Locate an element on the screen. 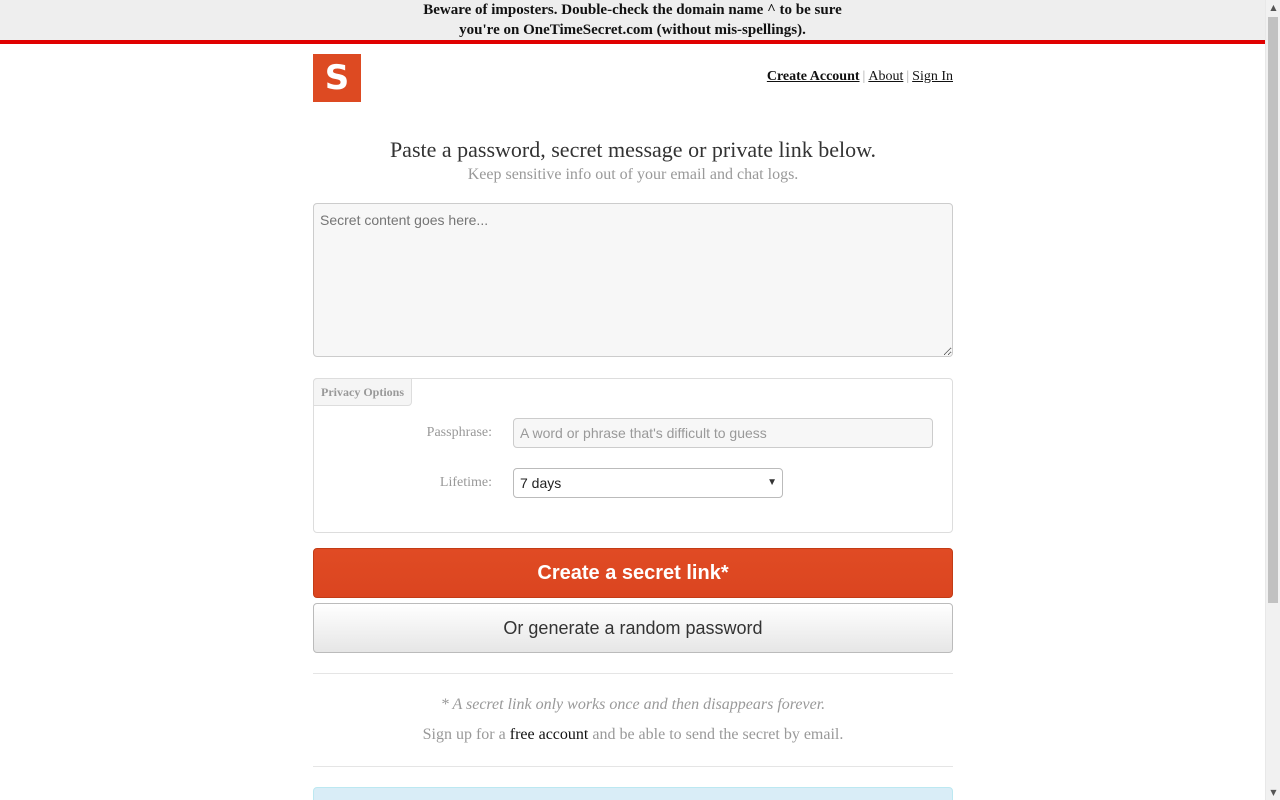 Image resolution: width=1280 pixels, height=800 pixels. generate-password-button: Or generate a random password is located at coordinates (633, 628).